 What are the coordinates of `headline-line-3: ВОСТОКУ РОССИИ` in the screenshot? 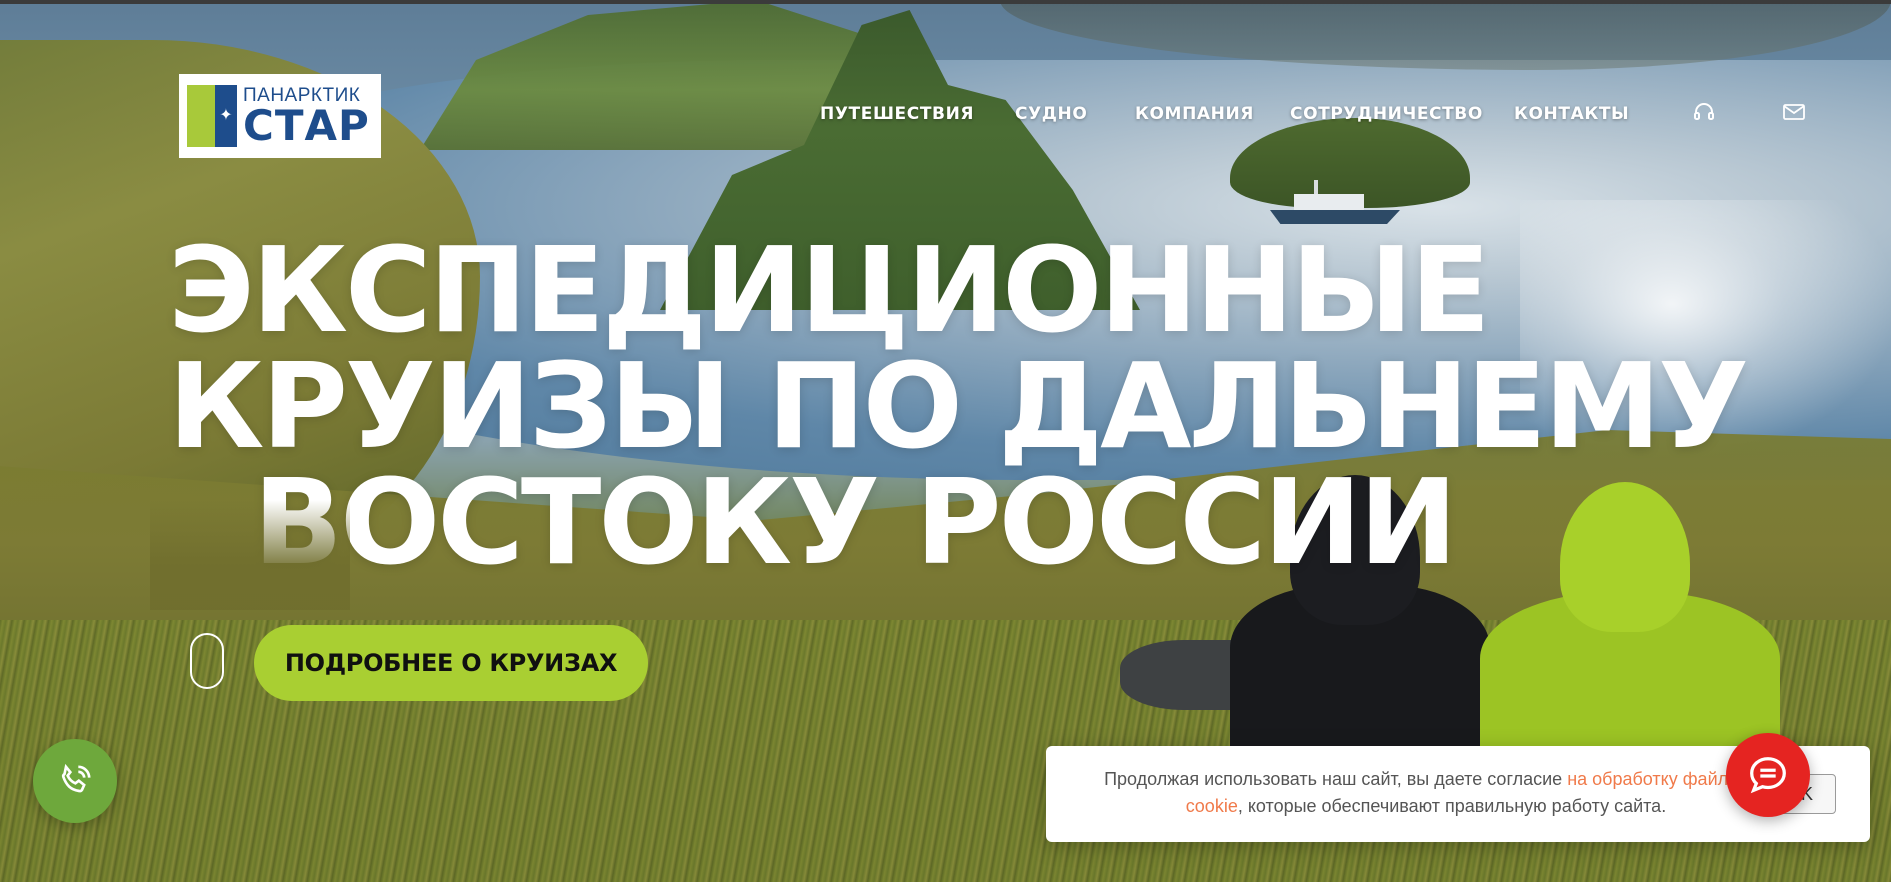 It's located at (855, 522).